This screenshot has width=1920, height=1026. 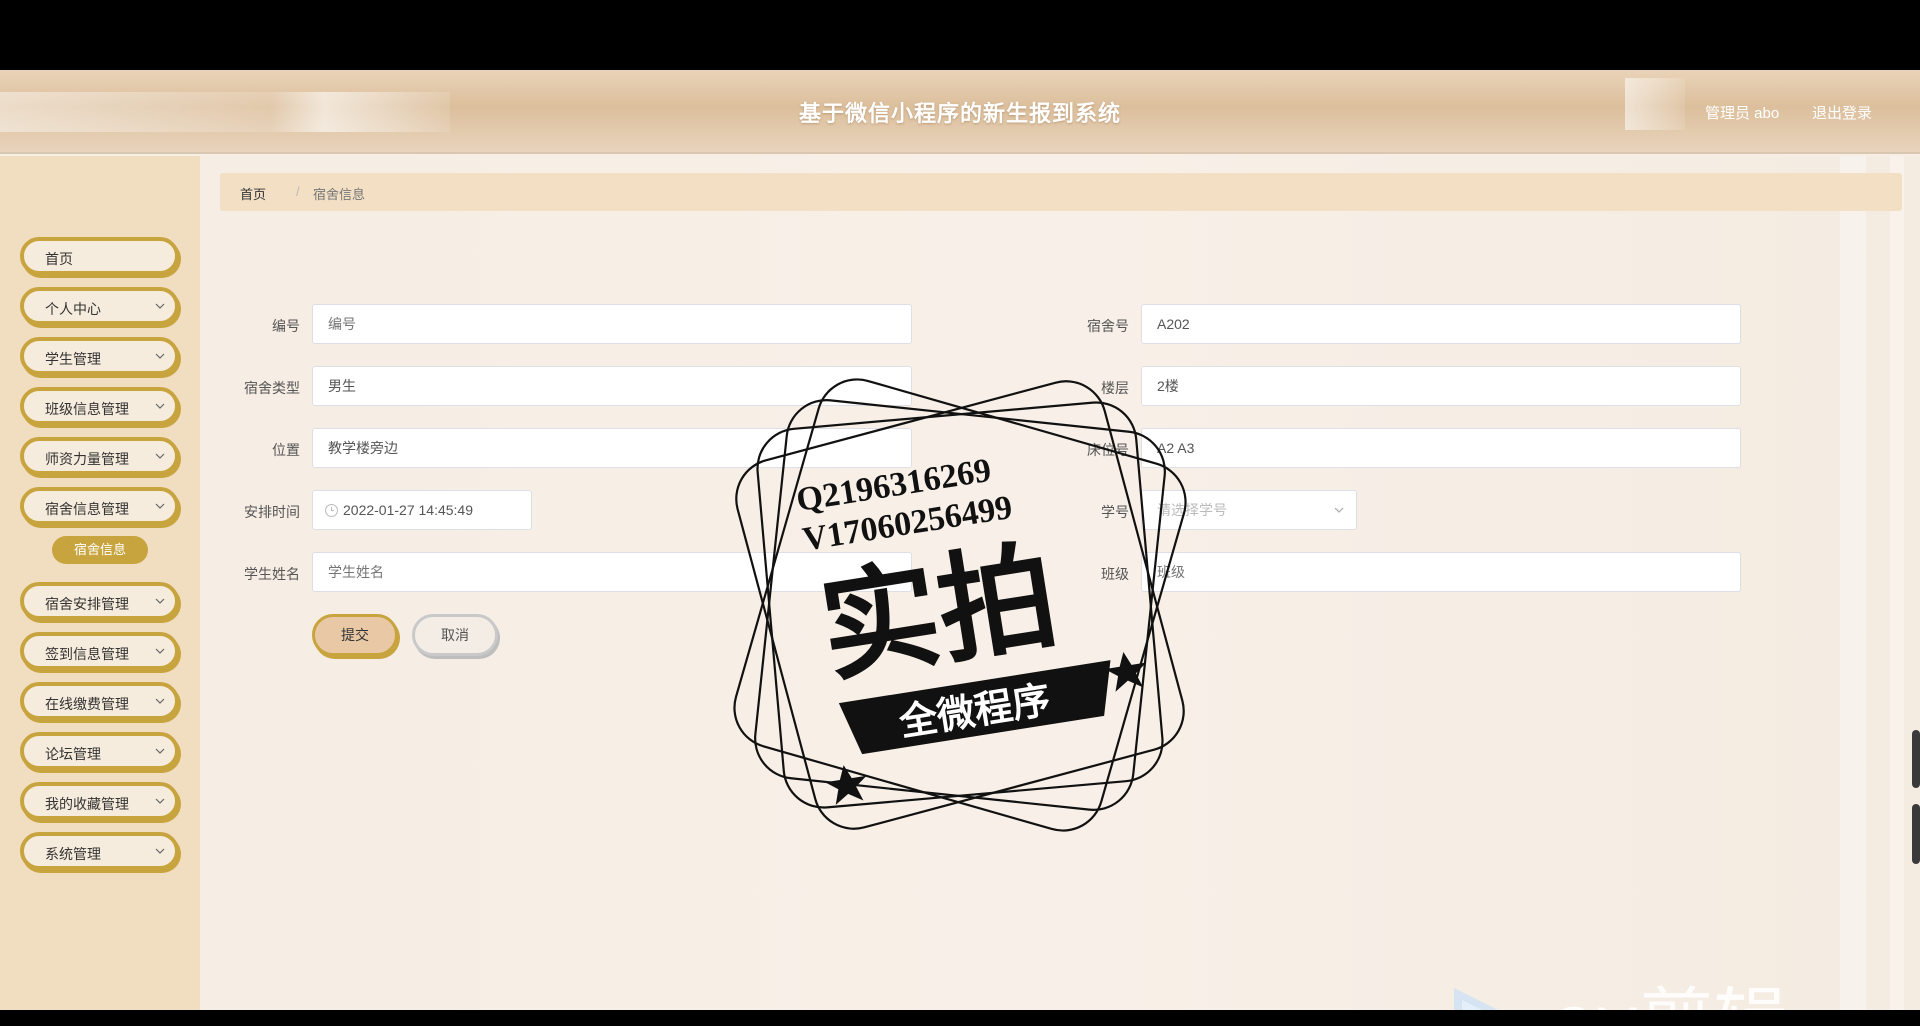 I want to click on breadcrumb-current: 宿舍信息, so click(x=339, y=194).